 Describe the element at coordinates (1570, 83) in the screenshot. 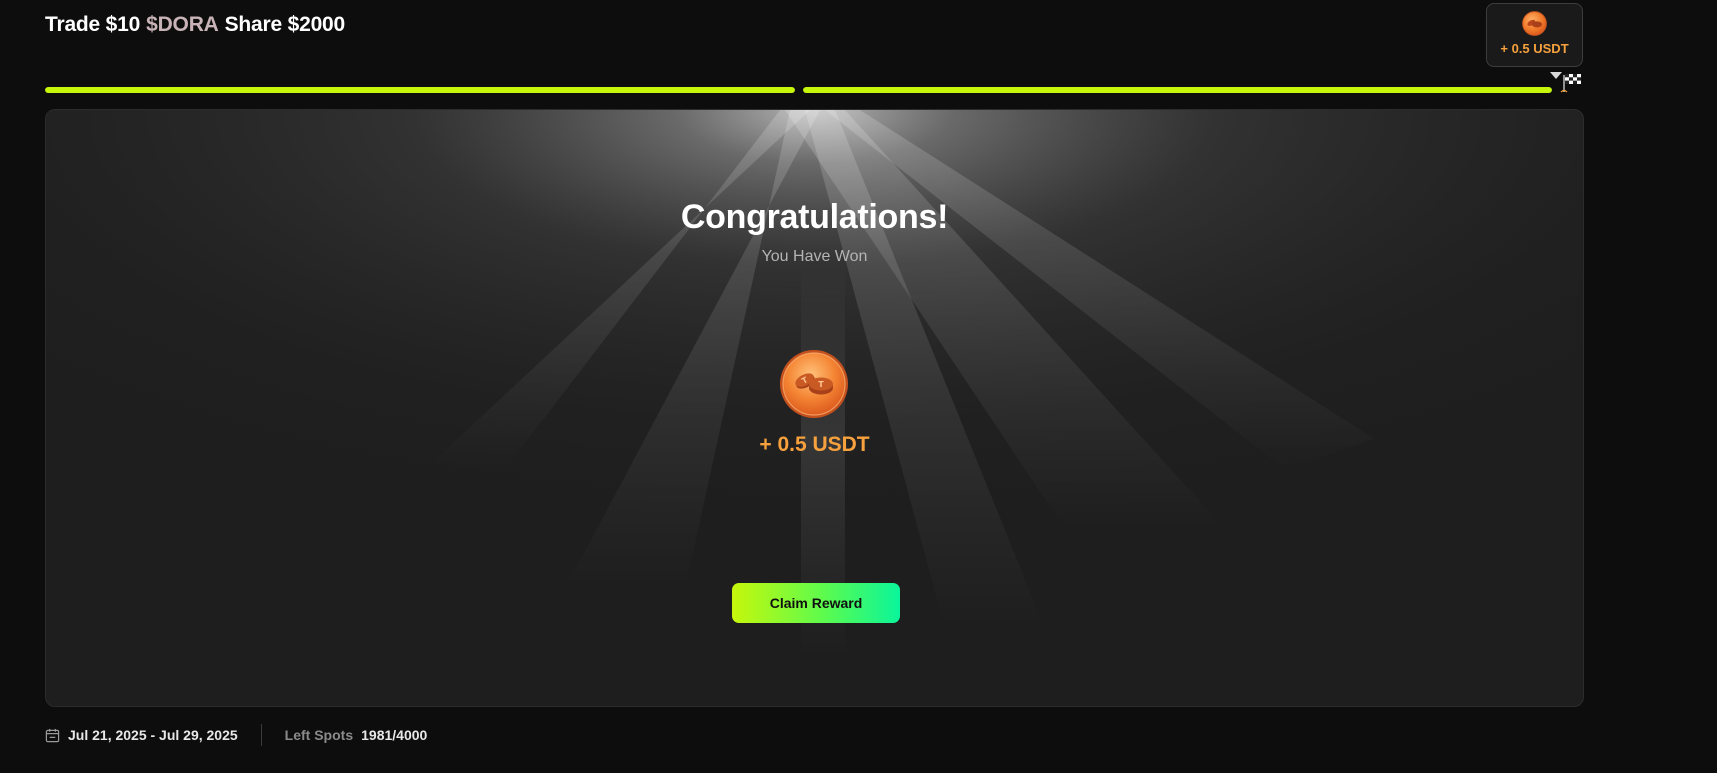

I see `checkered-flag-icon` at that location.